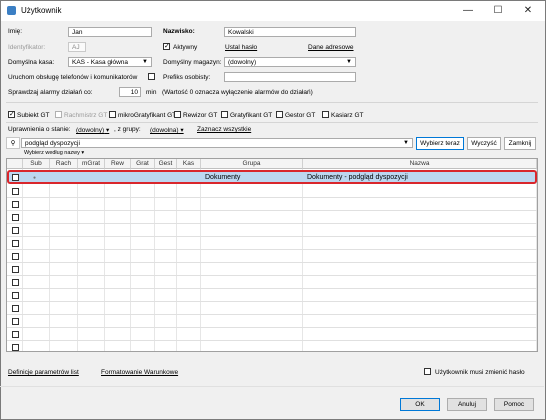 This screenshot has width=546, height=420. I want to click on zamknij-button: Zamknij, so click(520, 143).